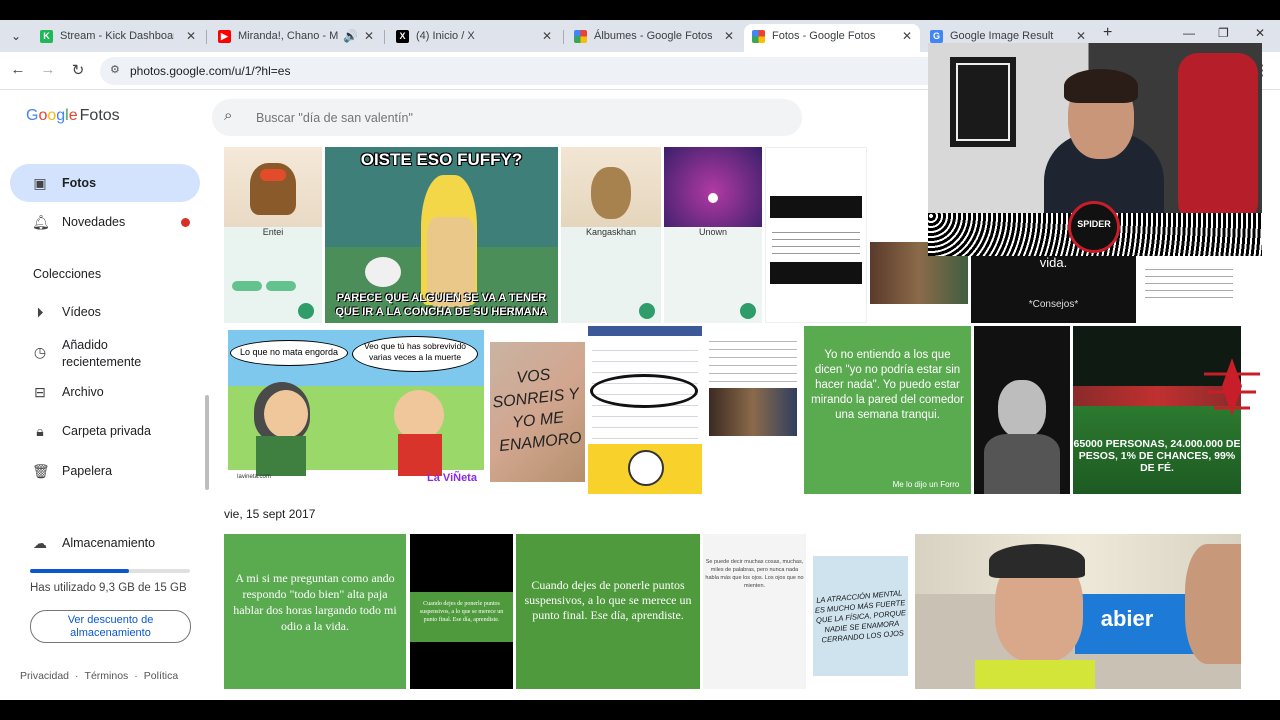  Describe the element at coordinates (105, 312) in the screenshot. I see `sidebar-item-videos: ⏵ Vídeos` at that location.